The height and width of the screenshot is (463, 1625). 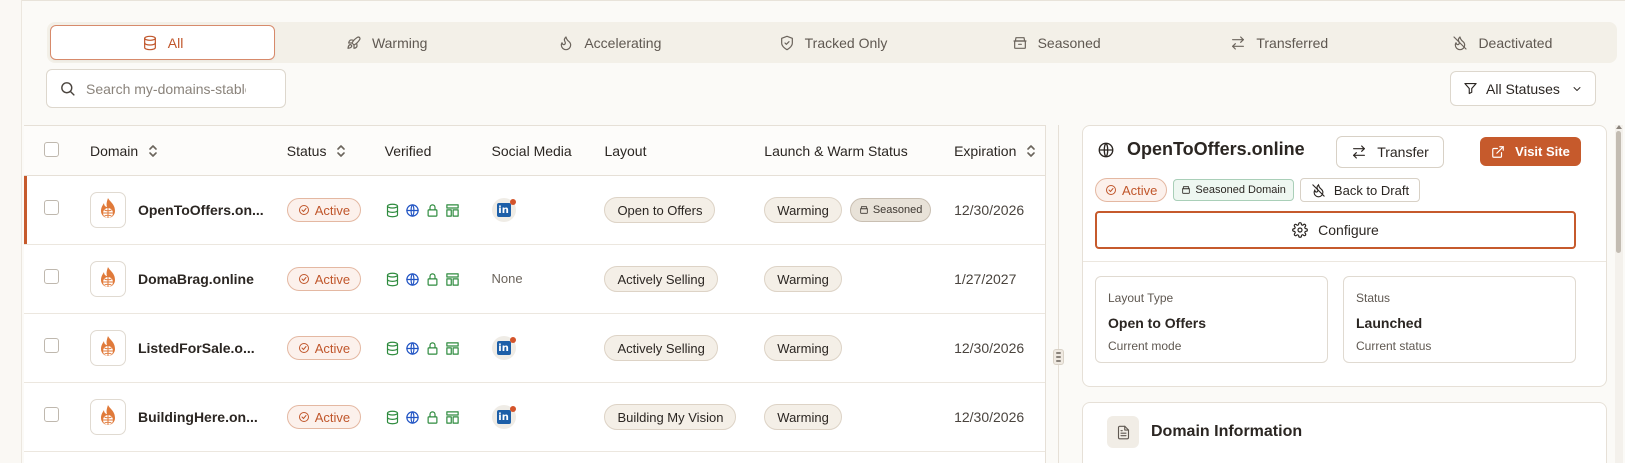 What do you see at coordinates (566, 42) in the screenshot?
I see `flame-icon` at bounding box center [566, 42].